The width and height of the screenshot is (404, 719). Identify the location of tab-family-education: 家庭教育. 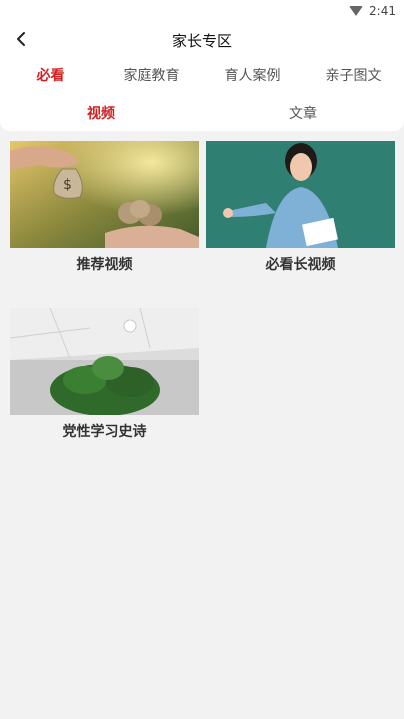
(151, 75).